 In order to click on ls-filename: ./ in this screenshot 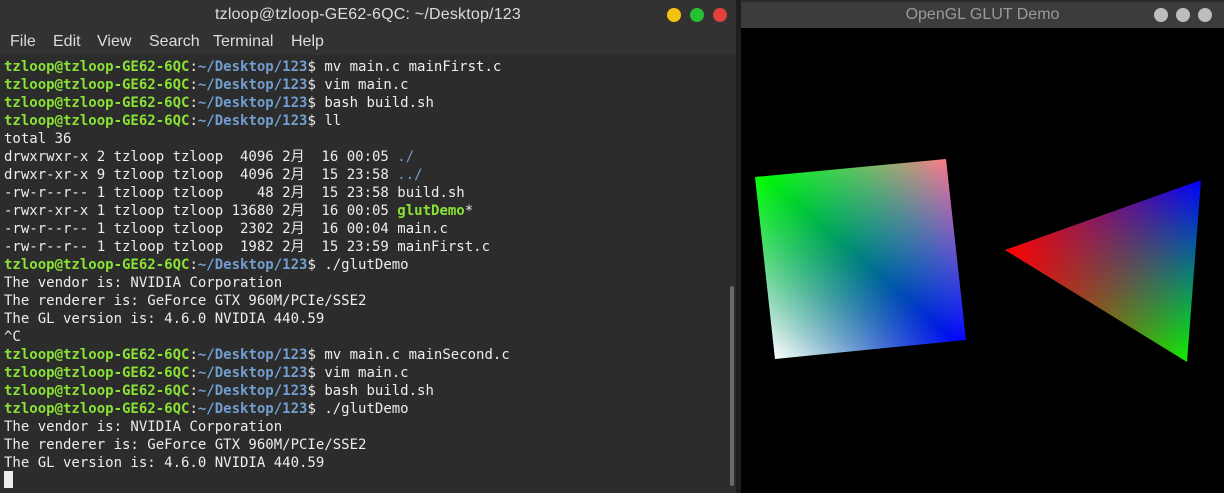, I will do `click(406, 157)`.